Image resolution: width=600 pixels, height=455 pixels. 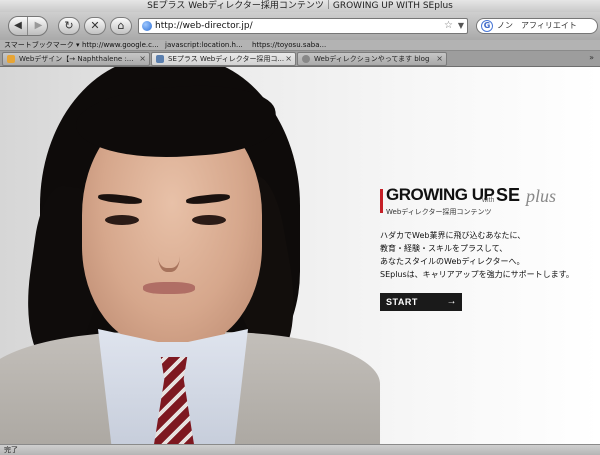 I want to click on forward-arrow-icon: ▶, so click(x=38, y=26).